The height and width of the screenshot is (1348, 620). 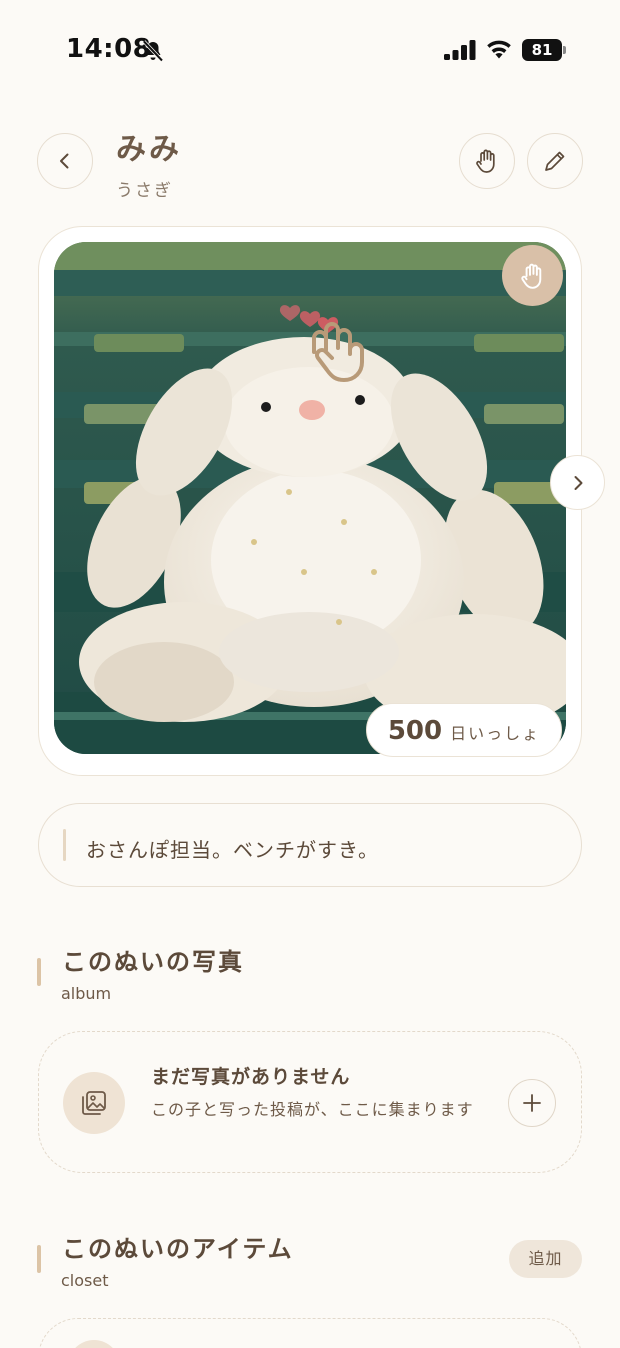 I want to click on pencil-icon, so click(x=555, y=161).